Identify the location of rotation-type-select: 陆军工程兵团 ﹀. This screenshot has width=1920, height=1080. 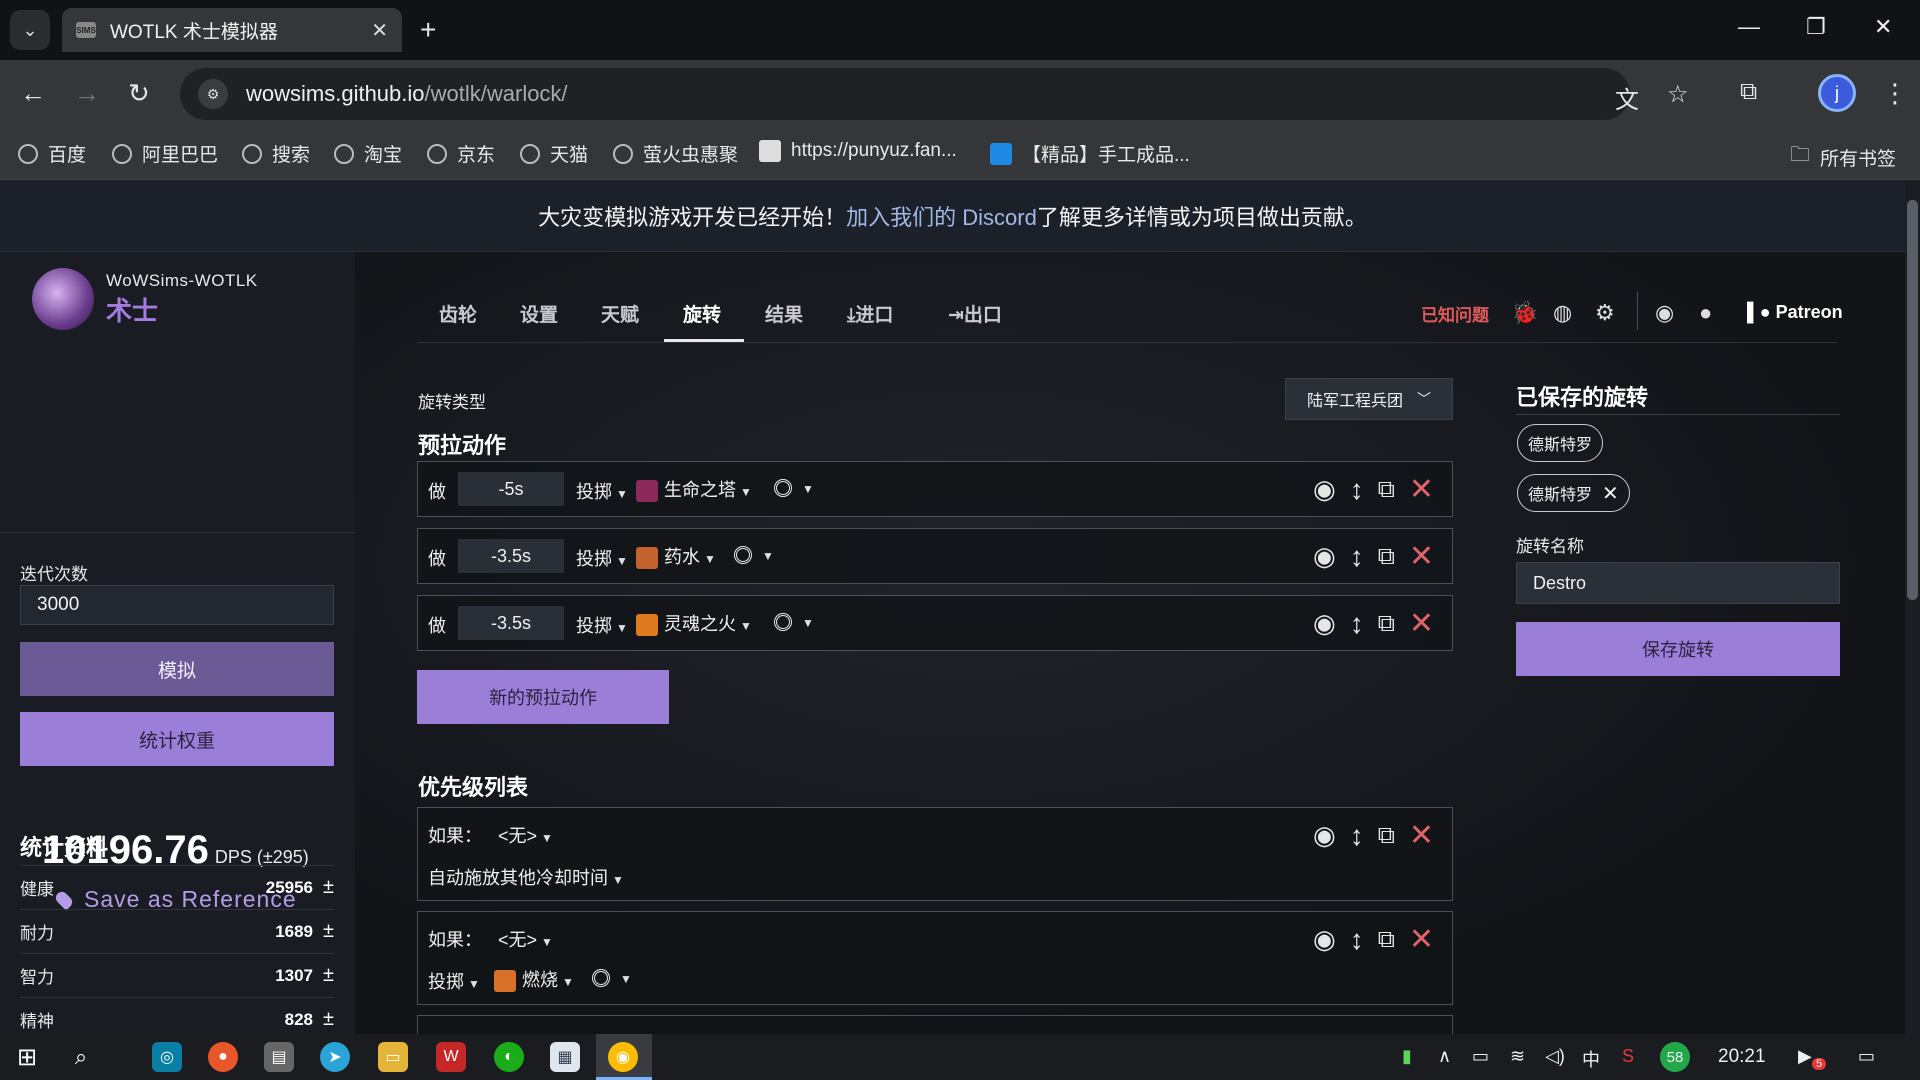
(1369, 399).